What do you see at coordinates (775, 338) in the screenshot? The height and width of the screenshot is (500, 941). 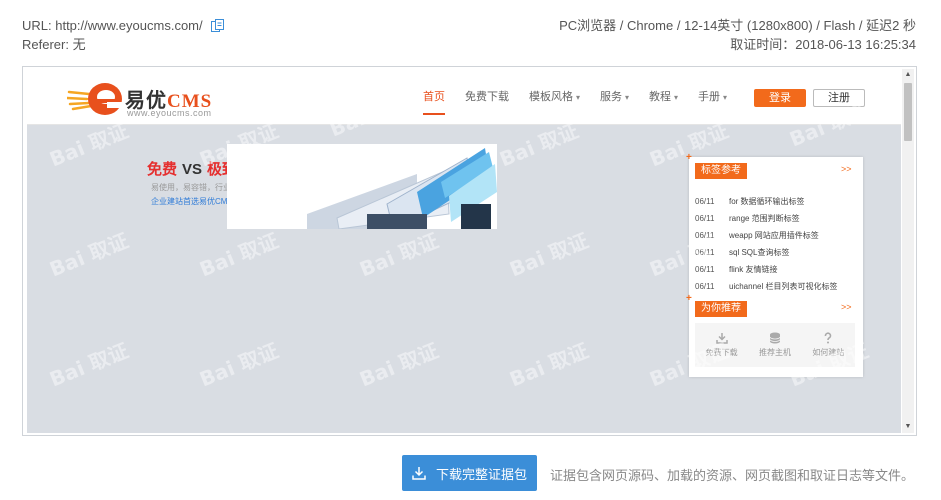 I see `database-icon` at bounding box center [775, 338].